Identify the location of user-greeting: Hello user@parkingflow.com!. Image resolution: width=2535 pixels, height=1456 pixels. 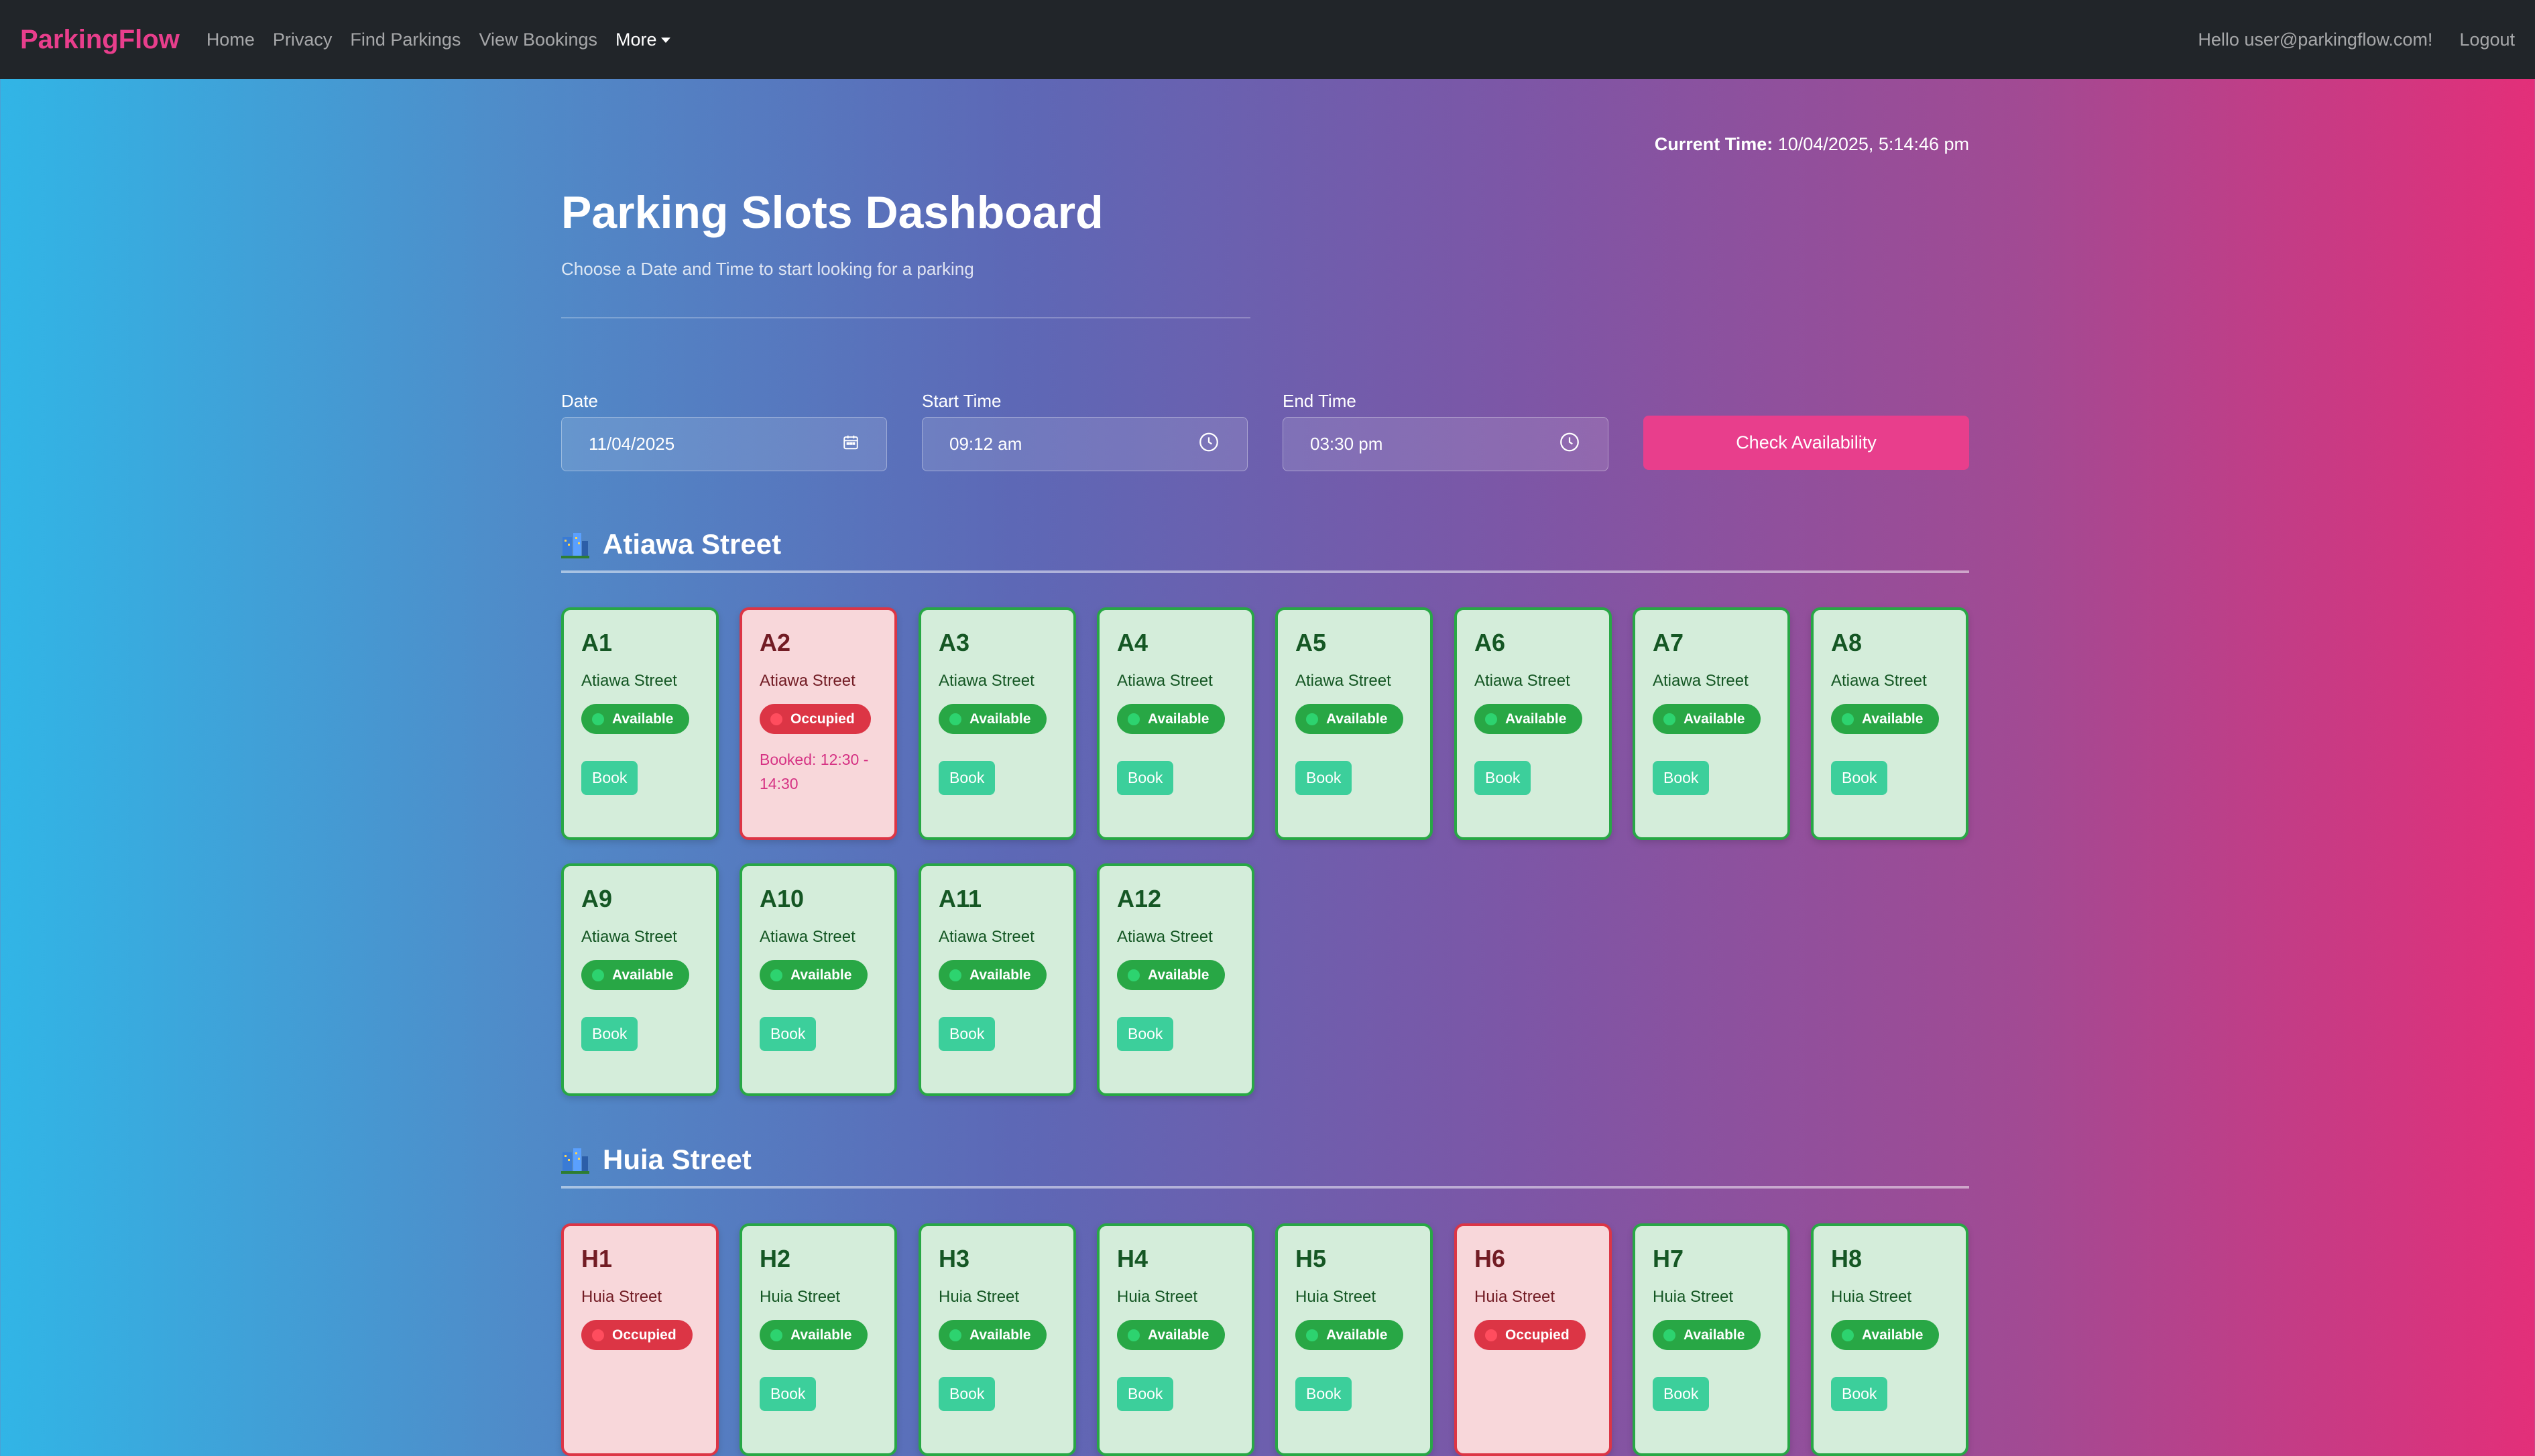
(2315, 39).